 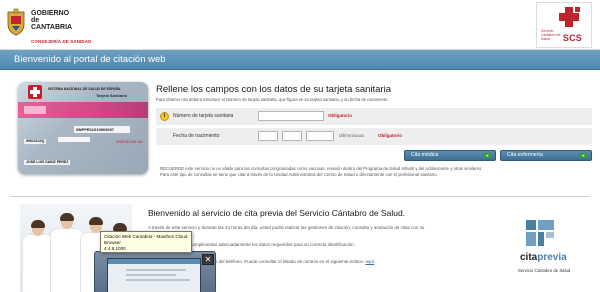 What do you see at coordinates (51, 20) in the screenshot?
I see `gov-name: GOBIERNO de CANTABRIA` at bounding box center [51, 20].